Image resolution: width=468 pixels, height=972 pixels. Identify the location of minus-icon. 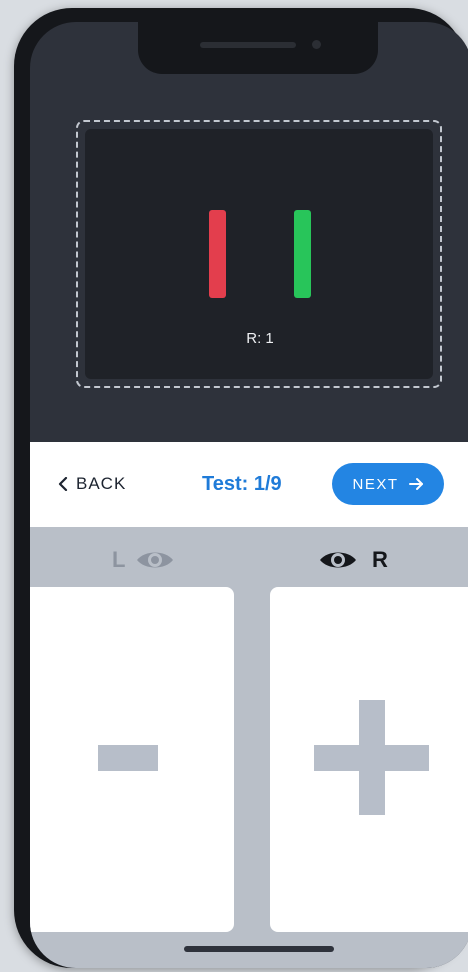
(128, 758).